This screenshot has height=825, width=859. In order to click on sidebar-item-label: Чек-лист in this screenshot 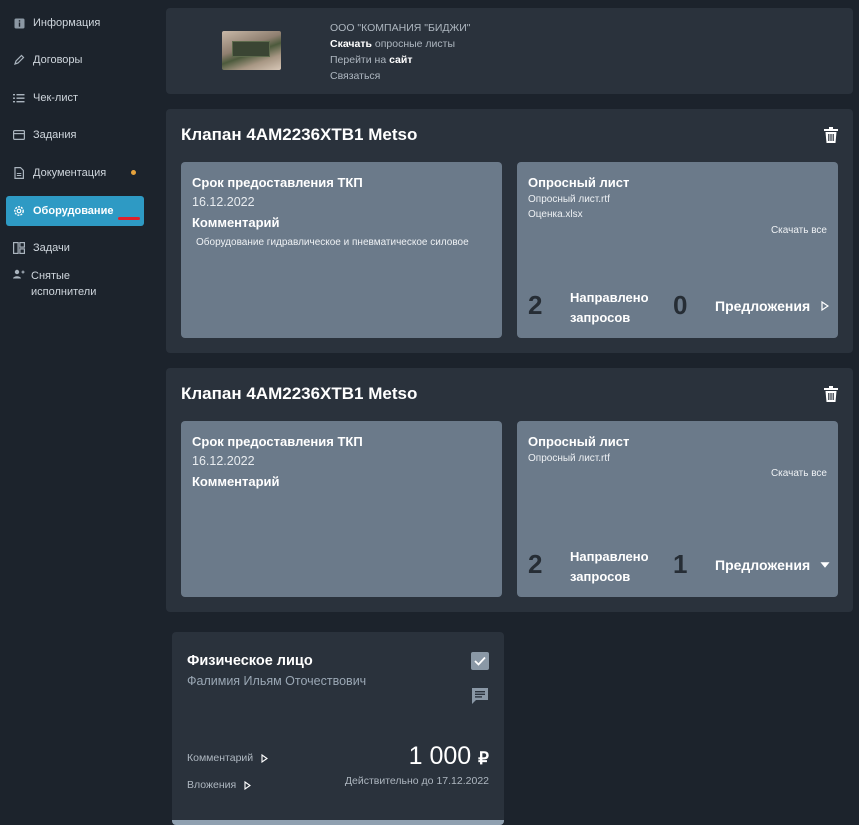, I will do `click(56, 98)`.